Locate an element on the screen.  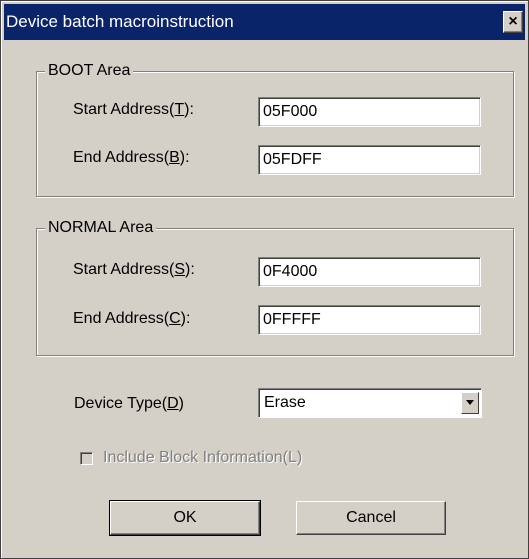
device-type-label: Device Type(D) is located at coordinates (129, 403).